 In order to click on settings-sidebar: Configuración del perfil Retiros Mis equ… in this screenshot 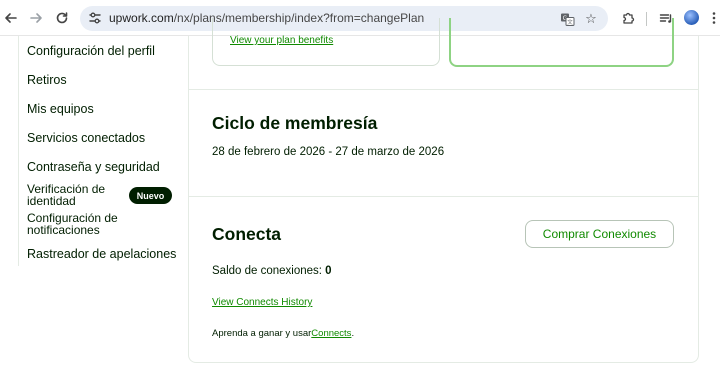, I will do `click(102, 151)`.